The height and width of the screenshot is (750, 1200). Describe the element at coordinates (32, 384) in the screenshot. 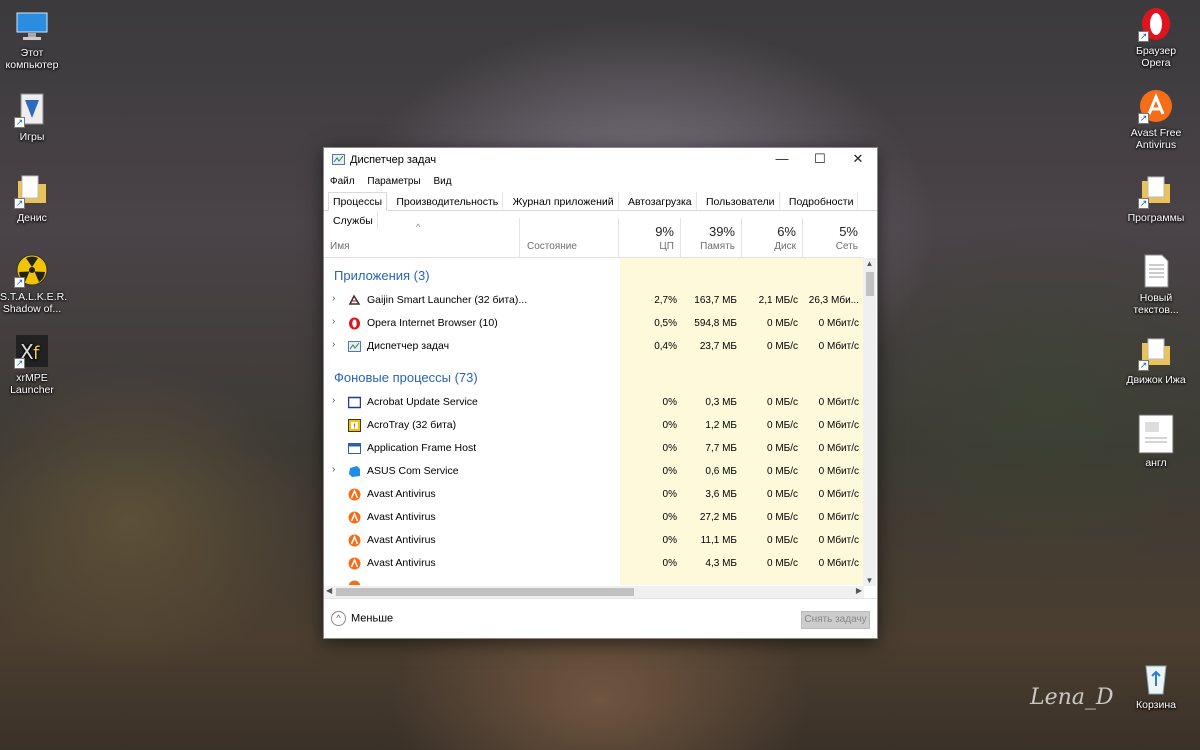

I see `desktop-icon-label: xrMPE Launcher` at that location.